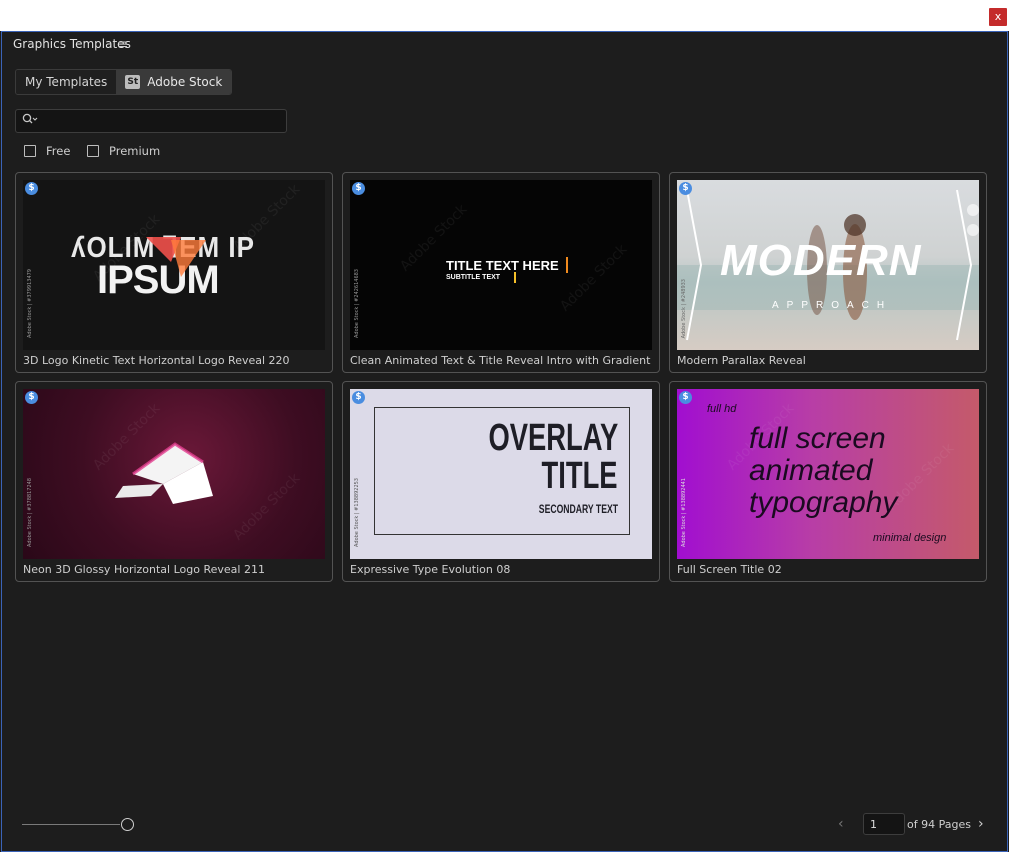 The image size is (1009, 852). Describe the element at coordinates (578, 509) in the screenshot. I see `art-line3: SECONDARY TEXT` at that location.